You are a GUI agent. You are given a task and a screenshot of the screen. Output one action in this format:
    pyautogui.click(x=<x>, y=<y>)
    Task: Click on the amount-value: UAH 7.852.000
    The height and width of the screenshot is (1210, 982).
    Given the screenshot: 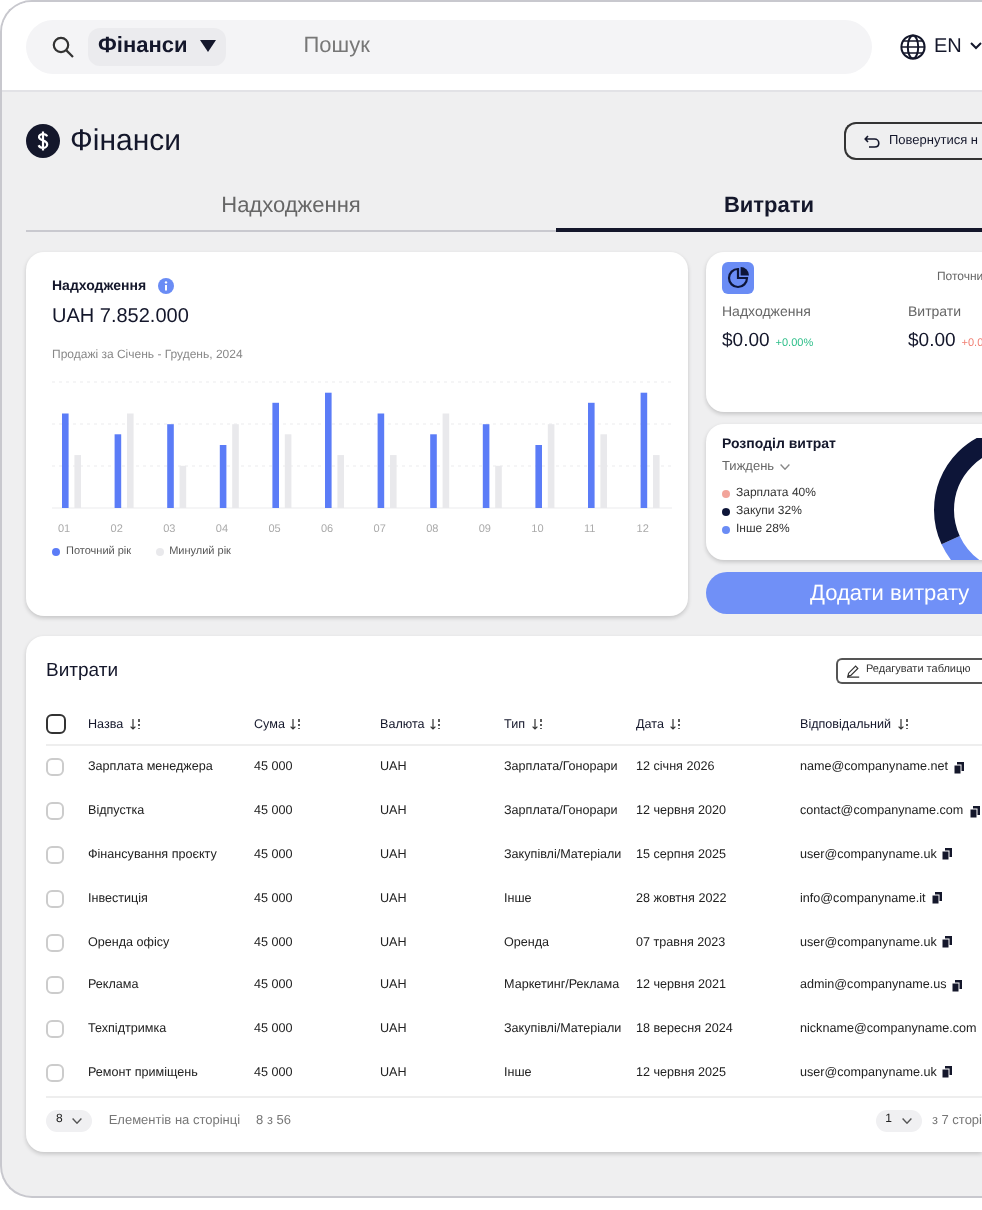 What is the action you would take?
    pyautogui.click(x=121, y=317)
    